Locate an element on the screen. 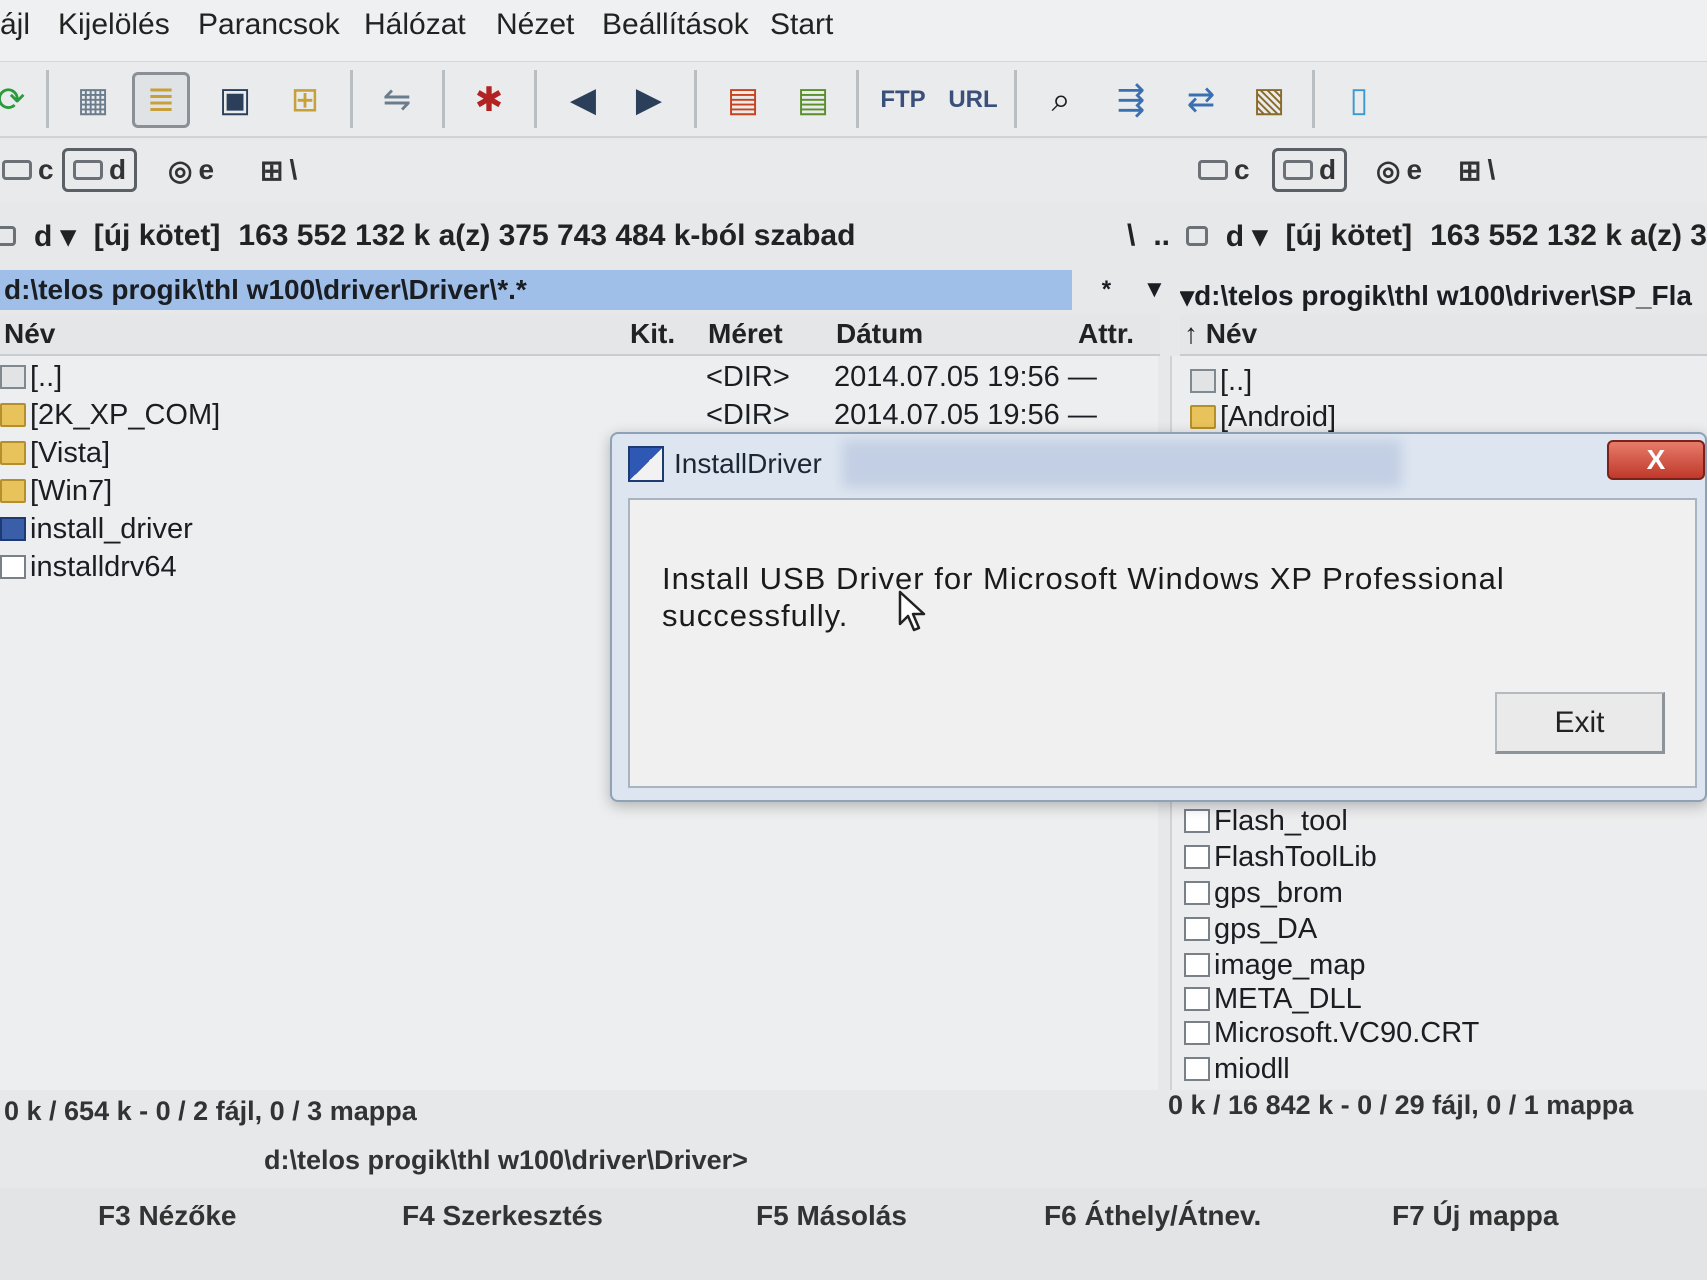 This screenshot has height=1280, width=1707. file-size: <DIR> is located at coordinates (748, 376).